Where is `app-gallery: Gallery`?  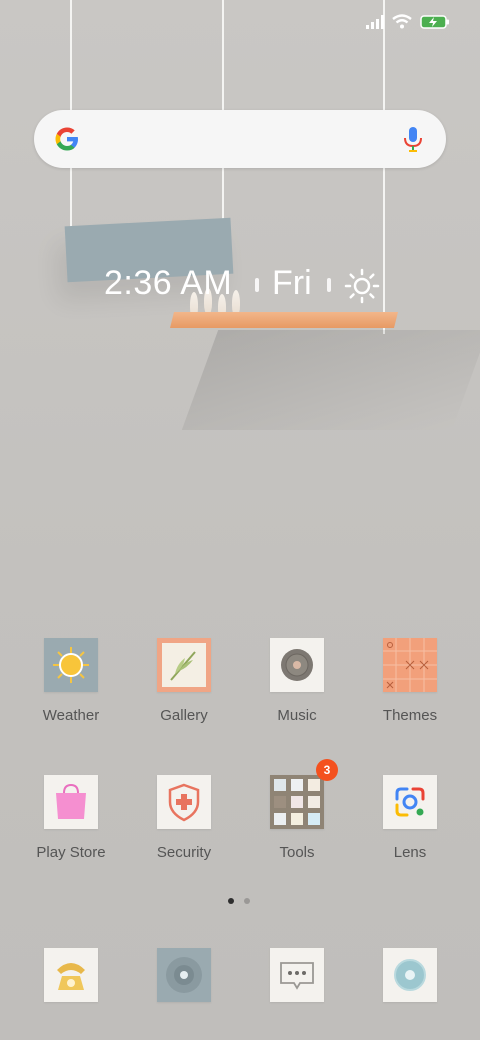
app-gallery: Gallery is located at coordinates (184, 681).